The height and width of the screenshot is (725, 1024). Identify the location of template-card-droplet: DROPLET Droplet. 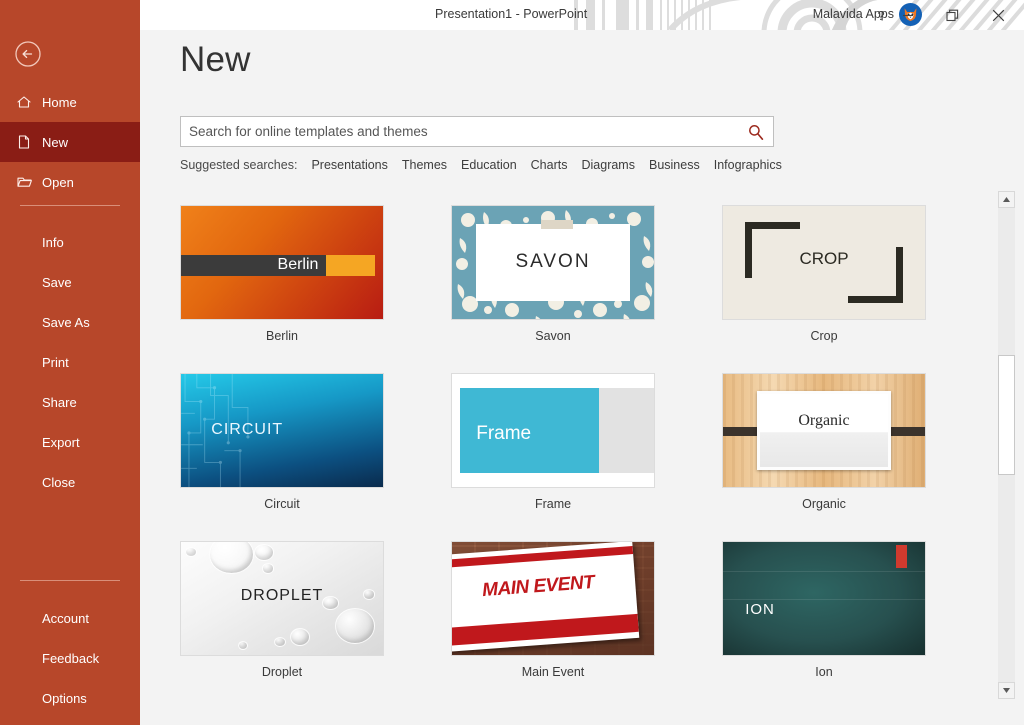
(293, 610).